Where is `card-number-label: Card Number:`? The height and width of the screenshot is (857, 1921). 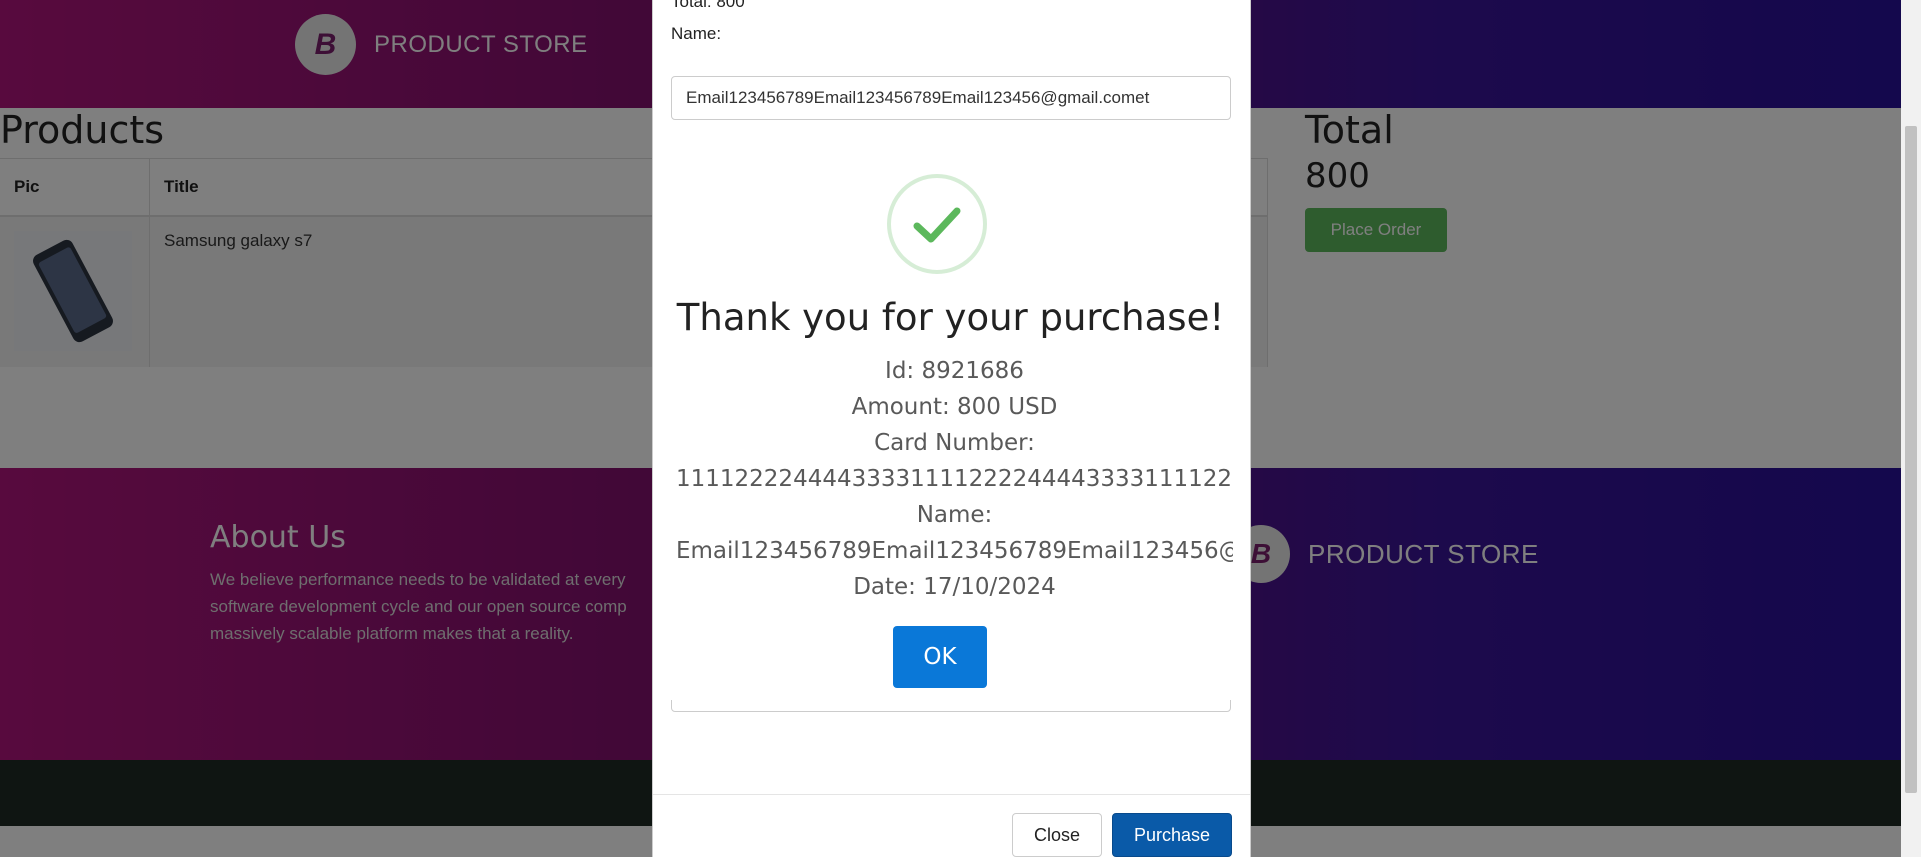 card-number-label: Card Number: is located at coordinates (954, 443).